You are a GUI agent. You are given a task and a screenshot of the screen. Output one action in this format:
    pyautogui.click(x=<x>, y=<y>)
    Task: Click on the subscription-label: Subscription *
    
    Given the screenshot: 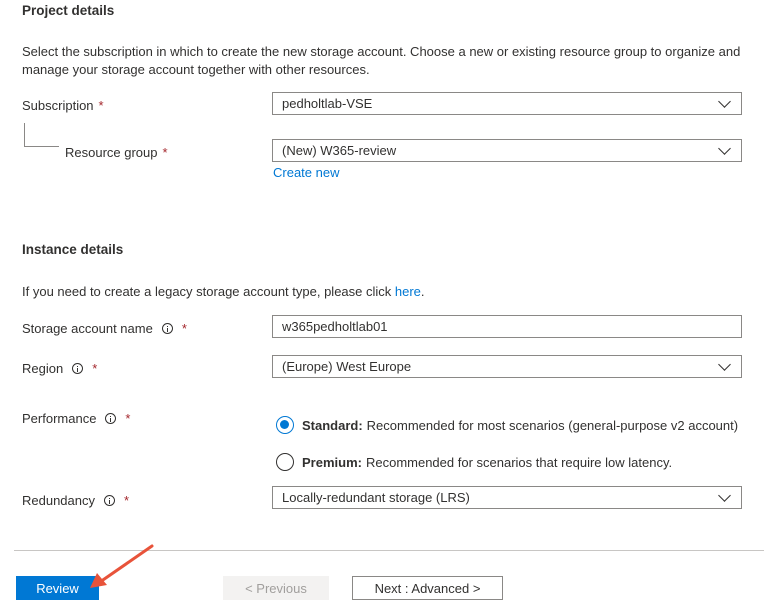 What is the action you would take?
    pyautogui.click(x=63, y=105)
    